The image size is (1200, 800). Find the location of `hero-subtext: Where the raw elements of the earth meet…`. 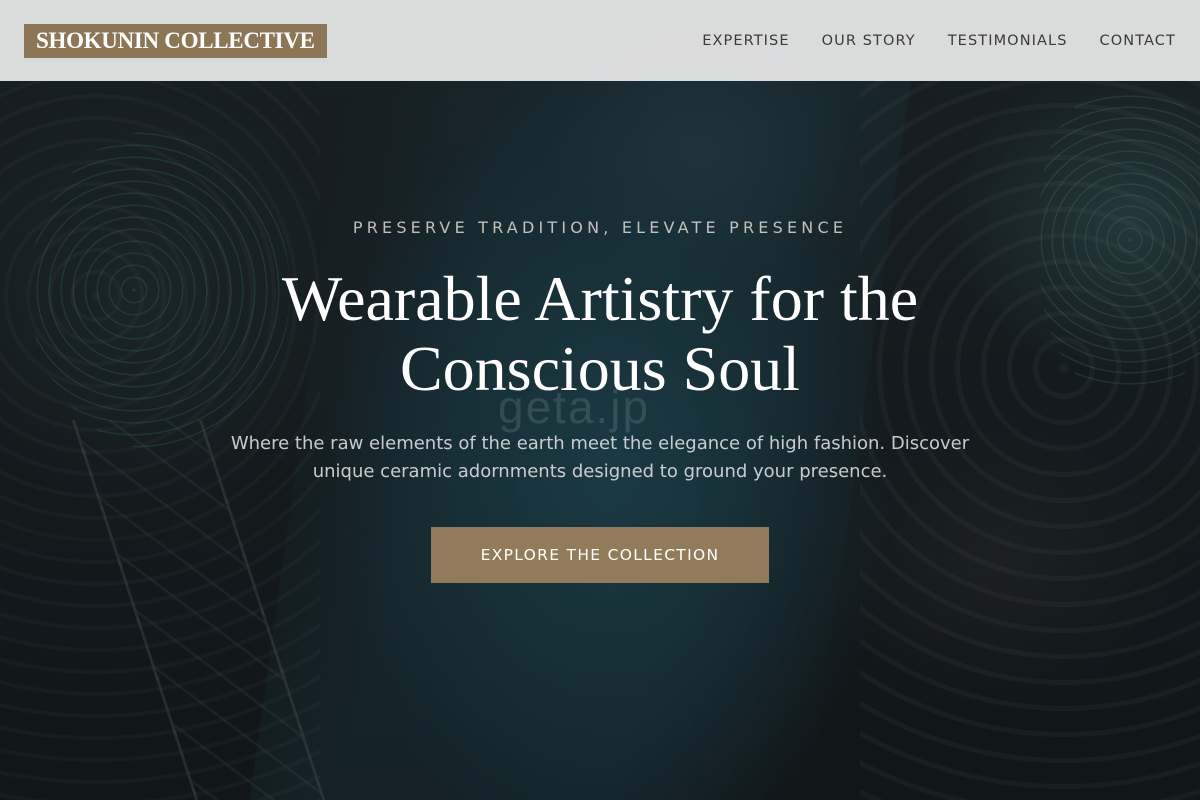

hero-subtext: Where the raw elements of the earth meet… is located at coordinates (600, 458).